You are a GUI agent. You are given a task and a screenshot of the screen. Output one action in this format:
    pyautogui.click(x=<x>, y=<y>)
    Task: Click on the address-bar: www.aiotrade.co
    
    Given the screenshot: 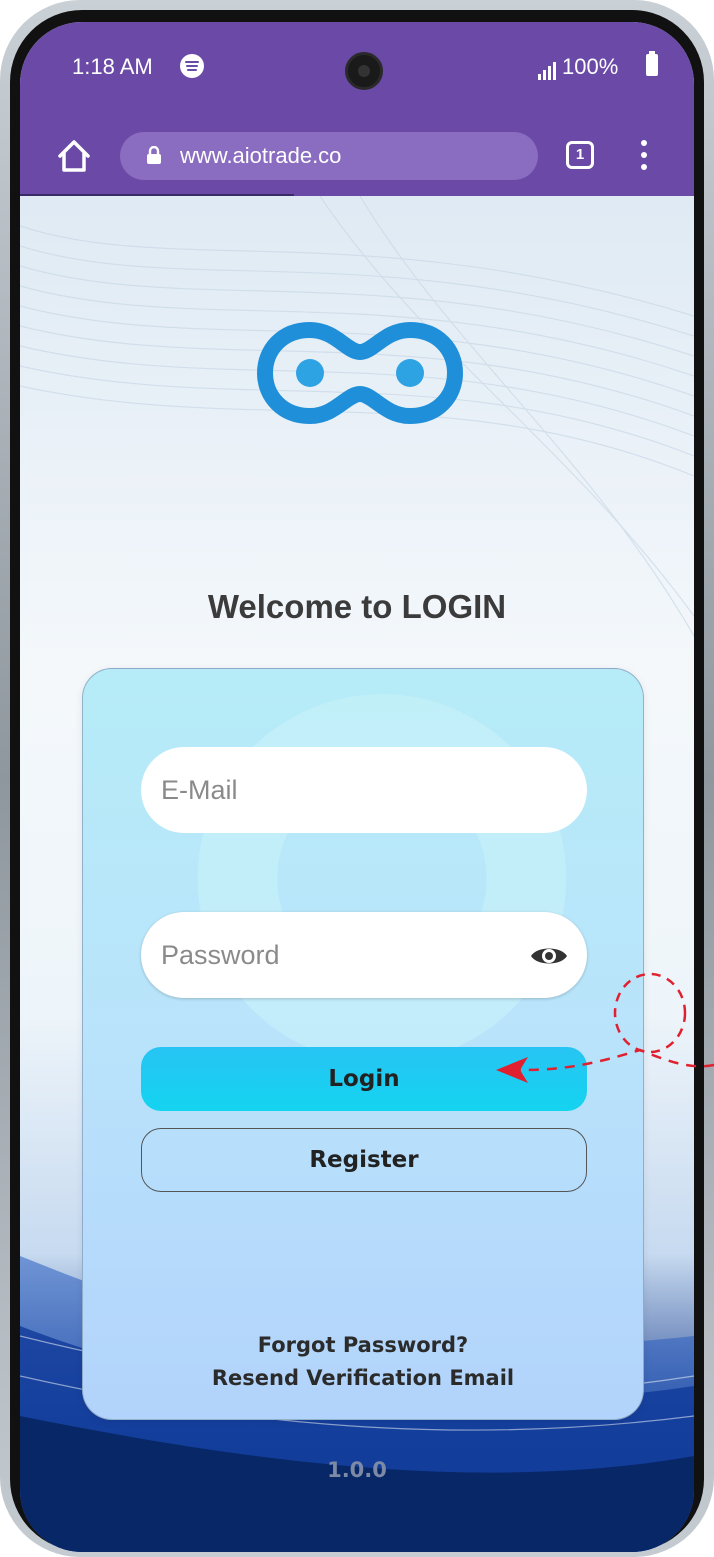 What is the action you would take?
    pyautogui.click(x=329, y=156)
    